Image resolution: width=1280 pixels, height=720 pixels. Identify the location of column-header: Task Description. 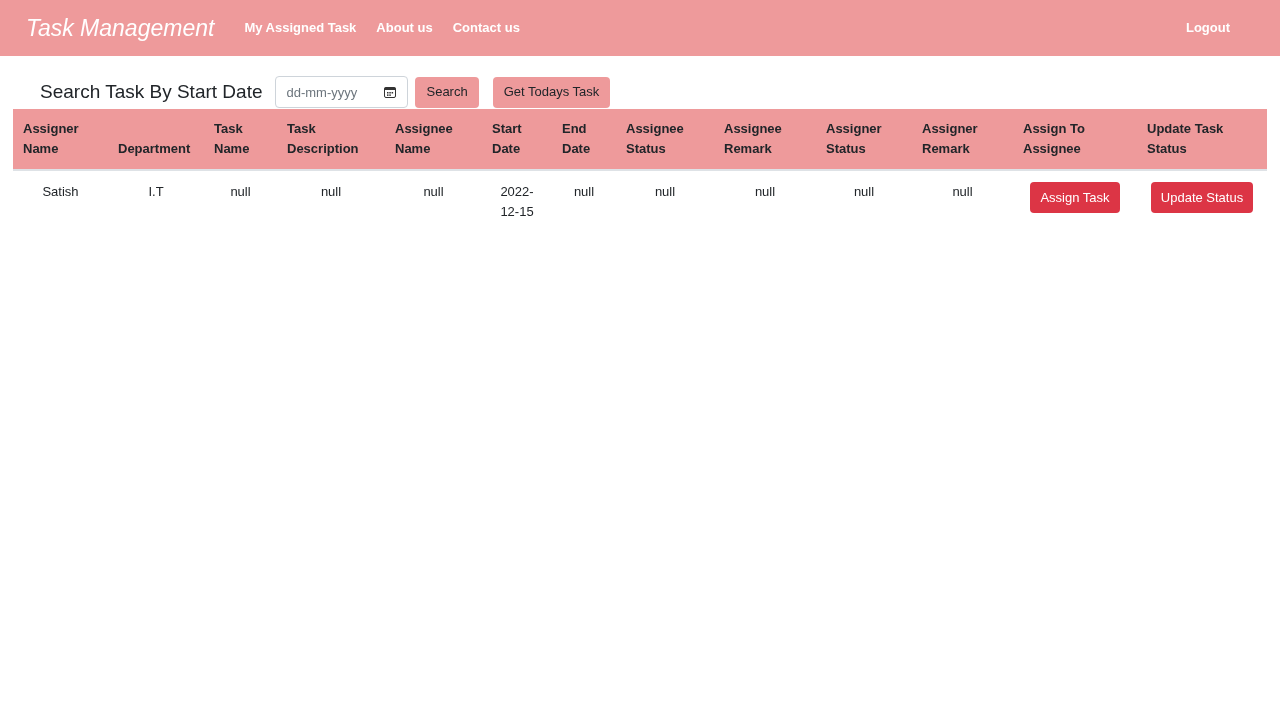
(331, 139).